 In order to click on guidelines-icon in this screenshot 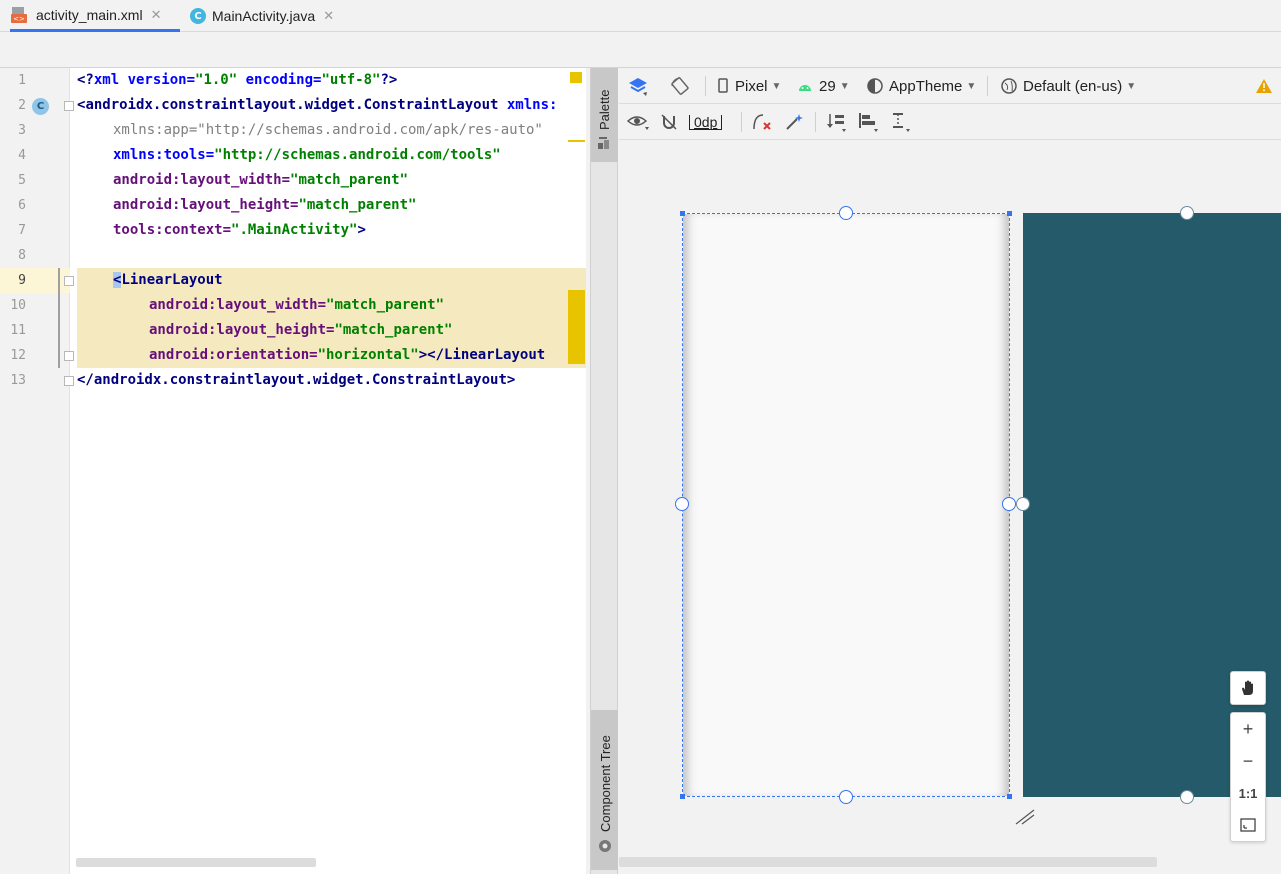, I will do `click(901, 122)`.